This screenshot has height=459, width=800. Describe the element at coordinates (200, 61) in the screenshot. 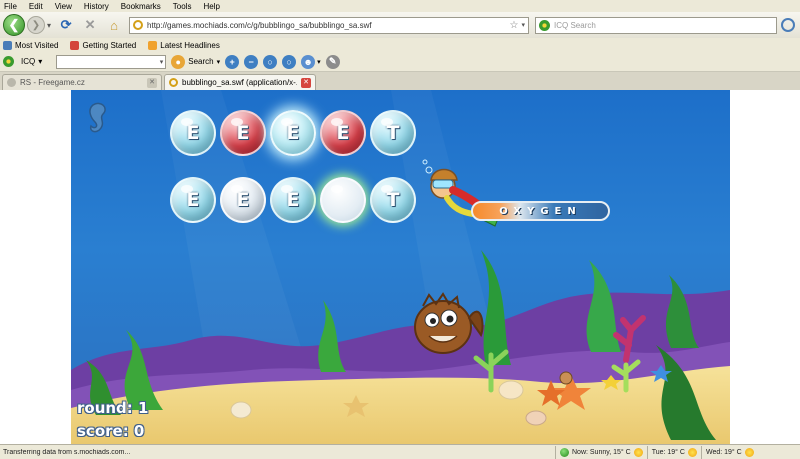

I see `icq-search-label: Search` at that location.